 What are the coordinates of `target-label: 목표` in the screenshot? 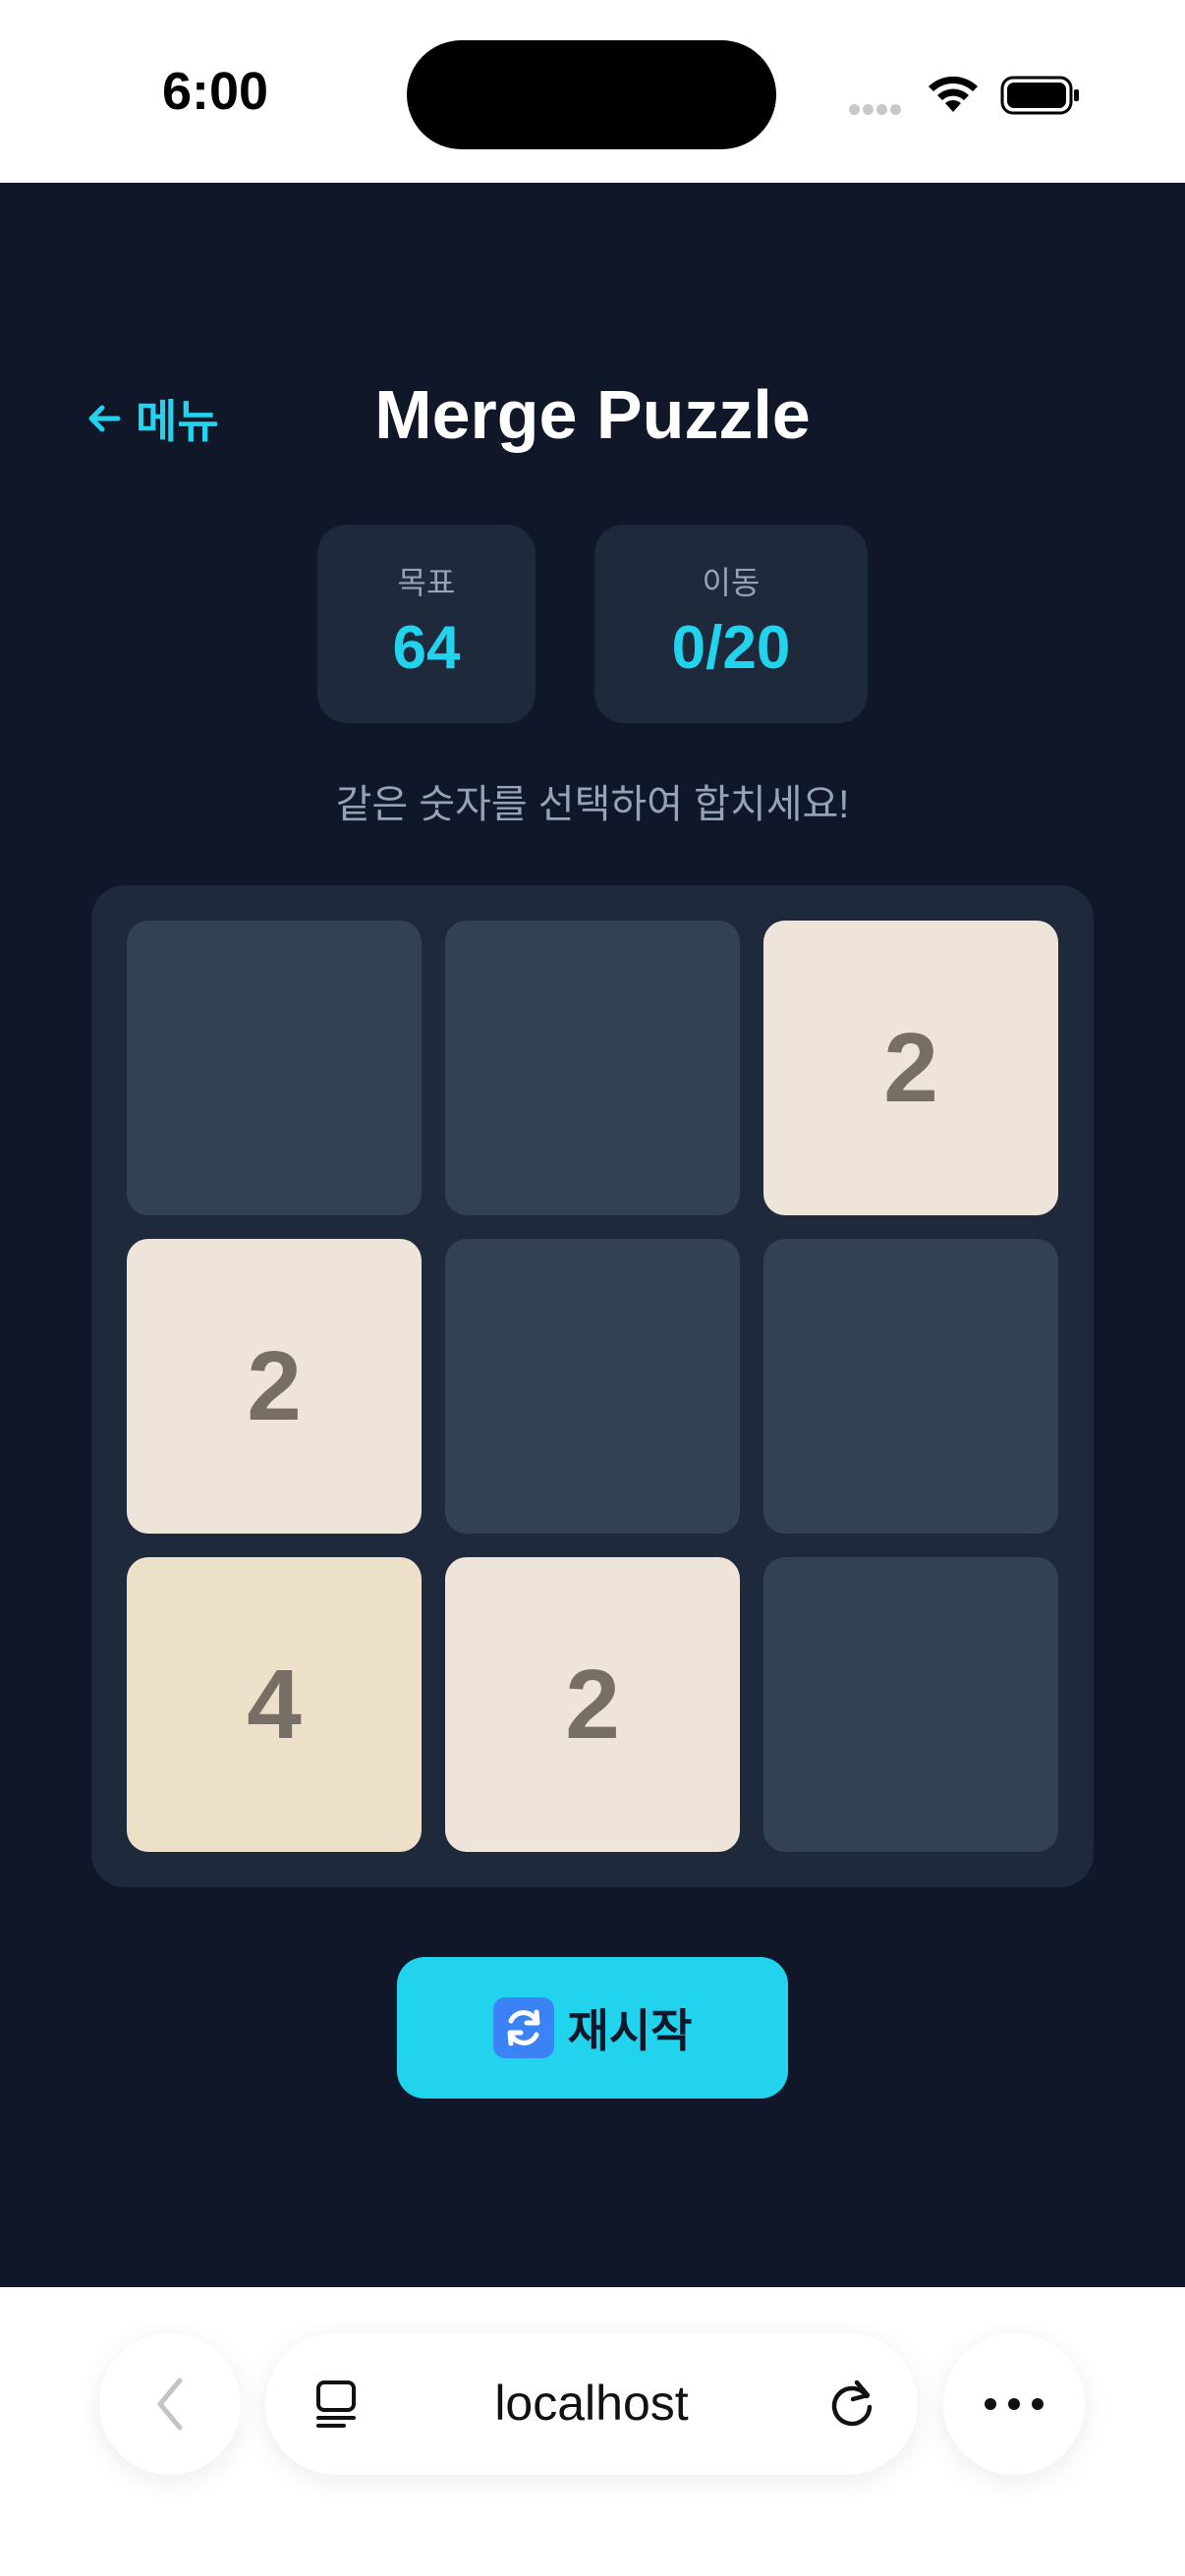 It's located at (427, 582).